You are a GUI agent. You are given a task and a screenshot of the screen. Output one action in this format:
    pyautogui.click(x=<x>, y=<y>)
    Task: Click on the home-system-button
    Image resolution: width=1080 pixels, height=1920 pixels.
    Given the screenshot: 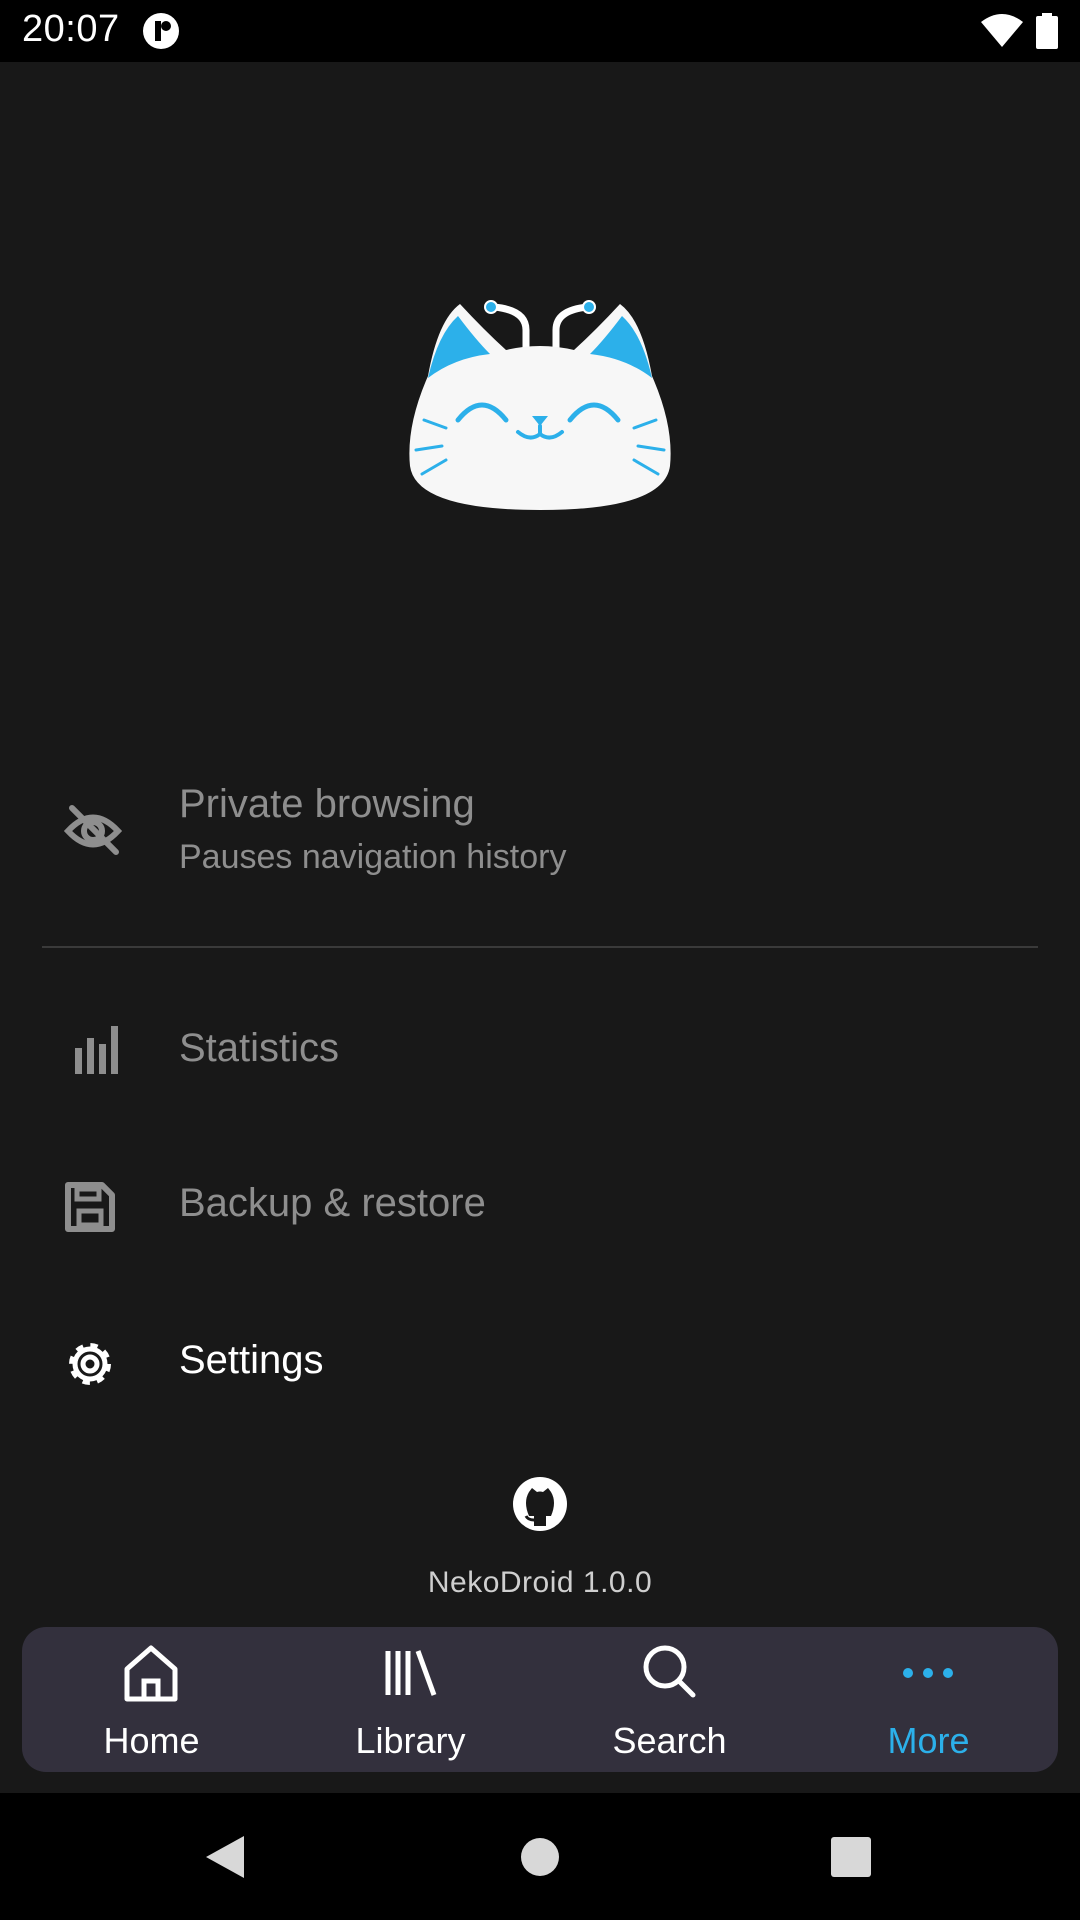 What is the action you would take?
    pyautogui.click(x=540, y=1859)
    